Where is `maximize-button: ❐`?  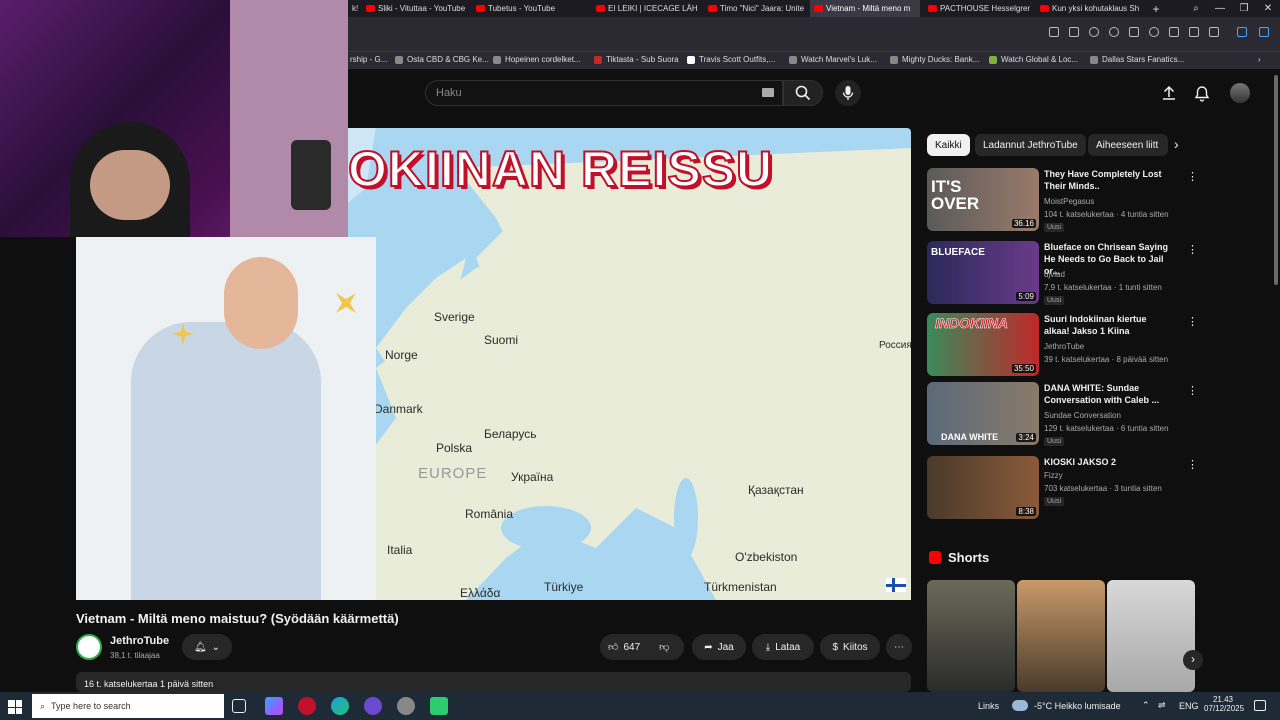
maximize-button: ❐ is located at coordinates (1244, 8).